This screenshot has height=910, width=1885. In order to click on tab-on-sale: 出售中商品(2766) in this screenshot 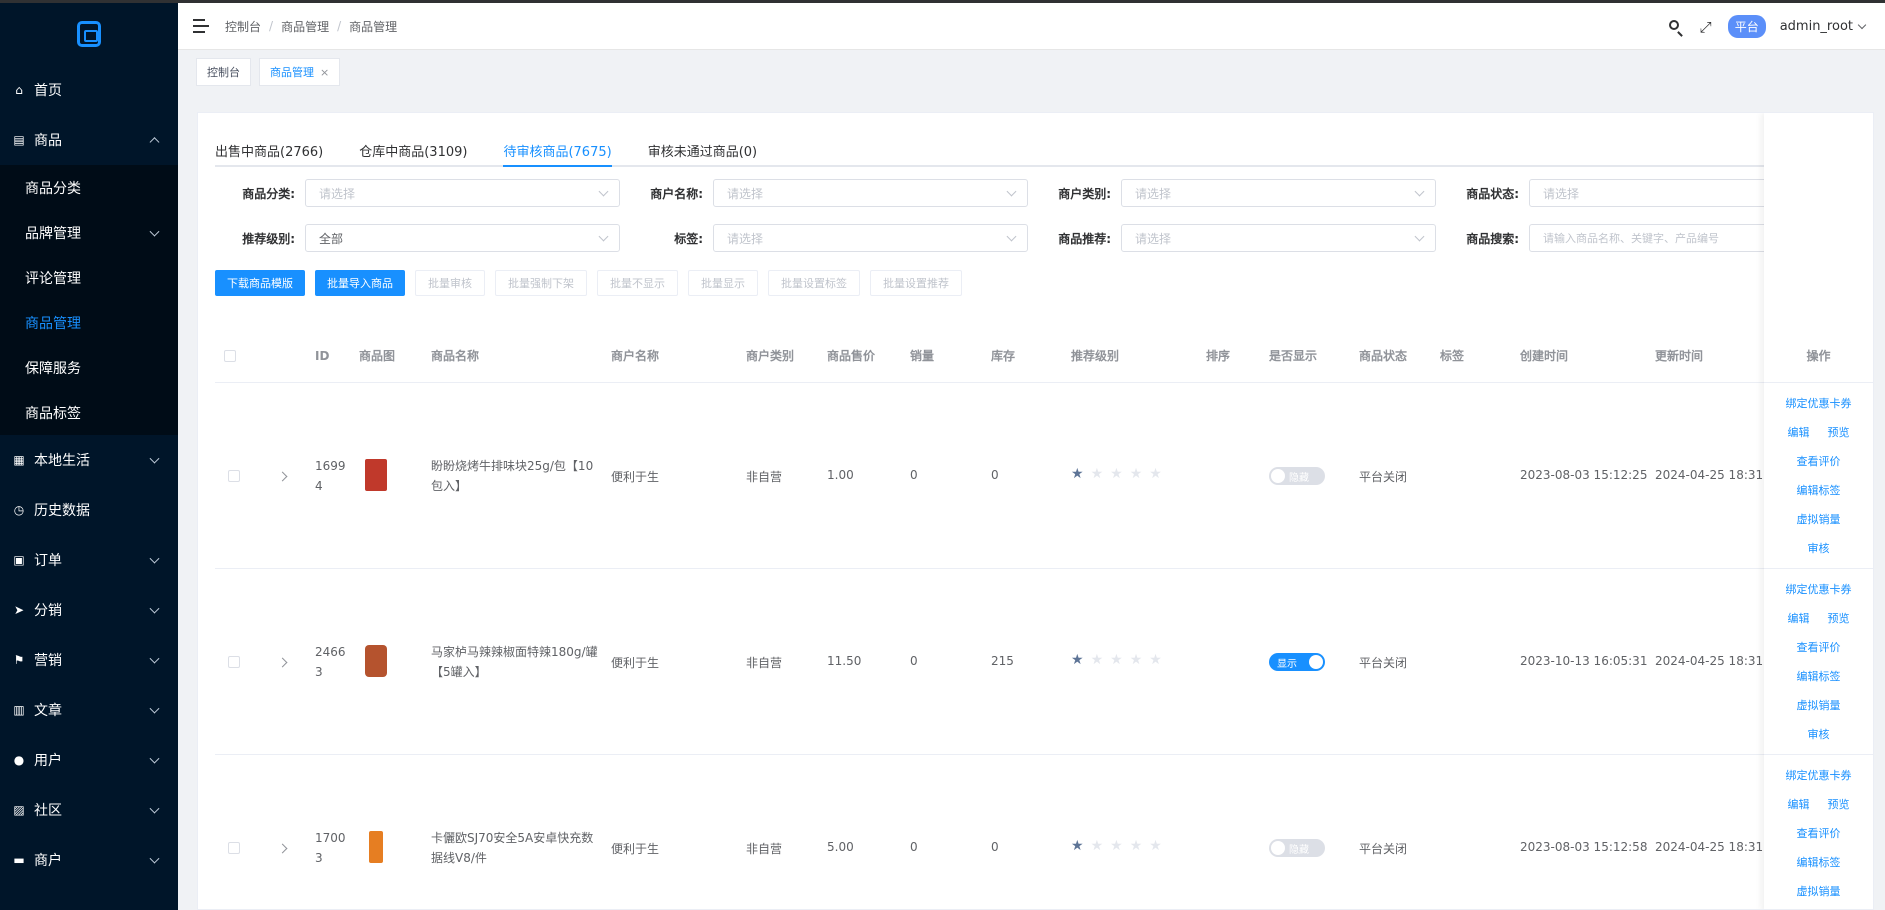, I will do `click(269, 149)`.